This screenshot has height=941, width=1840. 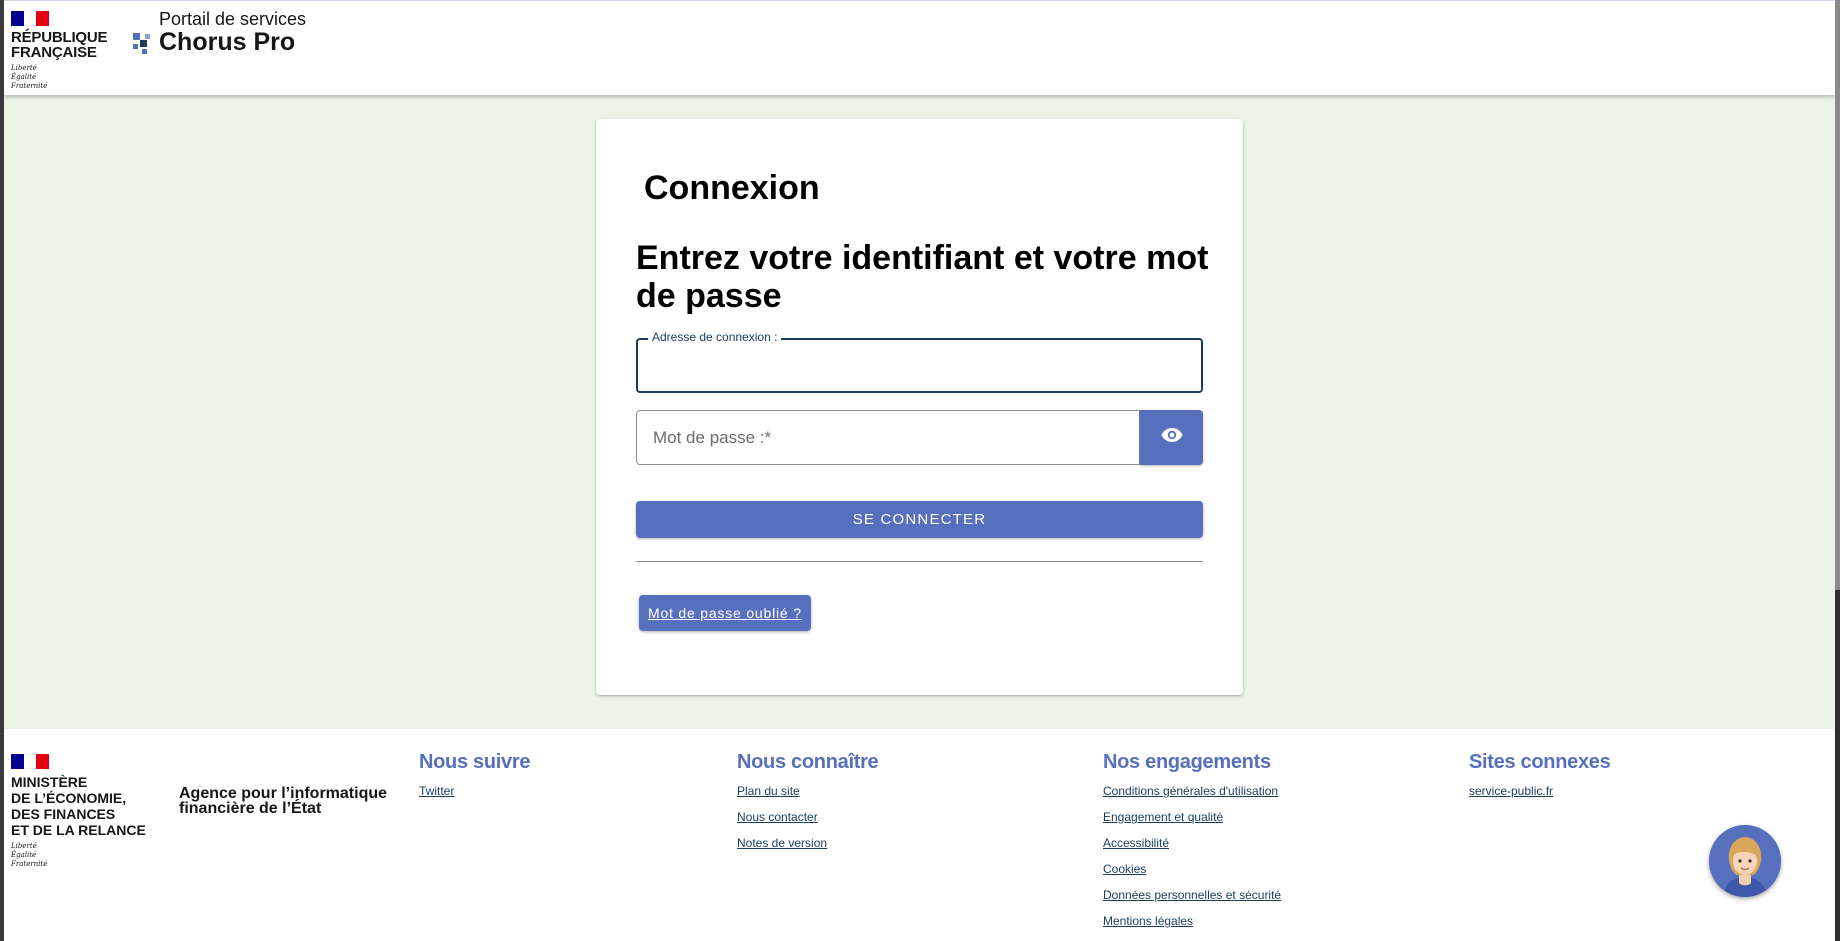 I want to click on chatbot-avatar-button, so click(x=1745, y=861).